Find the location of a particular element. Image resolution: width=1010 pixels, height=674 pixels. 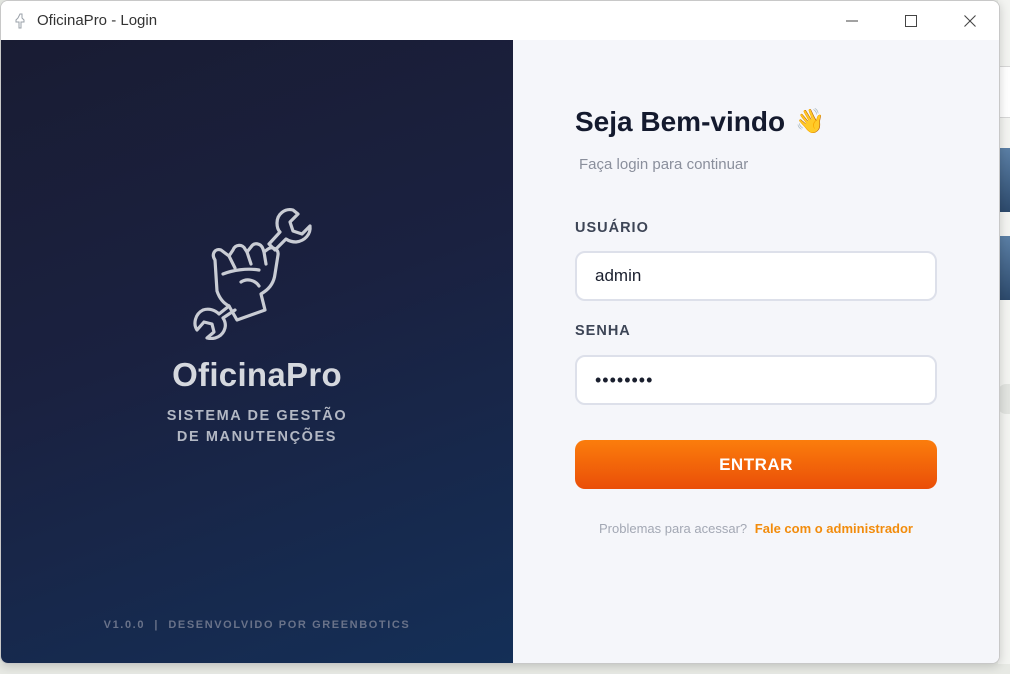

close-icon is located at coordinates (969, 20).